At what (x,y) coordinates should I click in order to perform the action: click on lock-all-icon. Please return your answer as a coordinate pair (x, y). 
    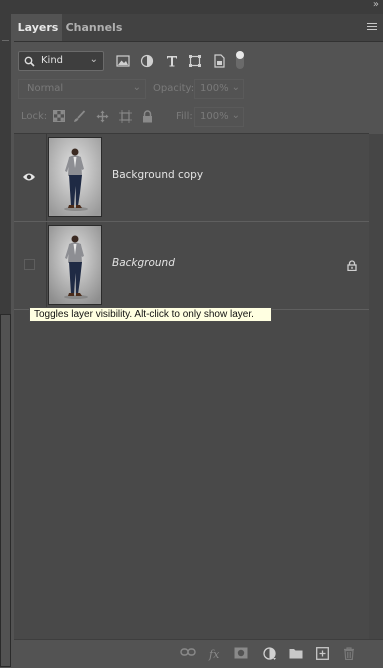
    Looking at the image, I should click on (147, 116).